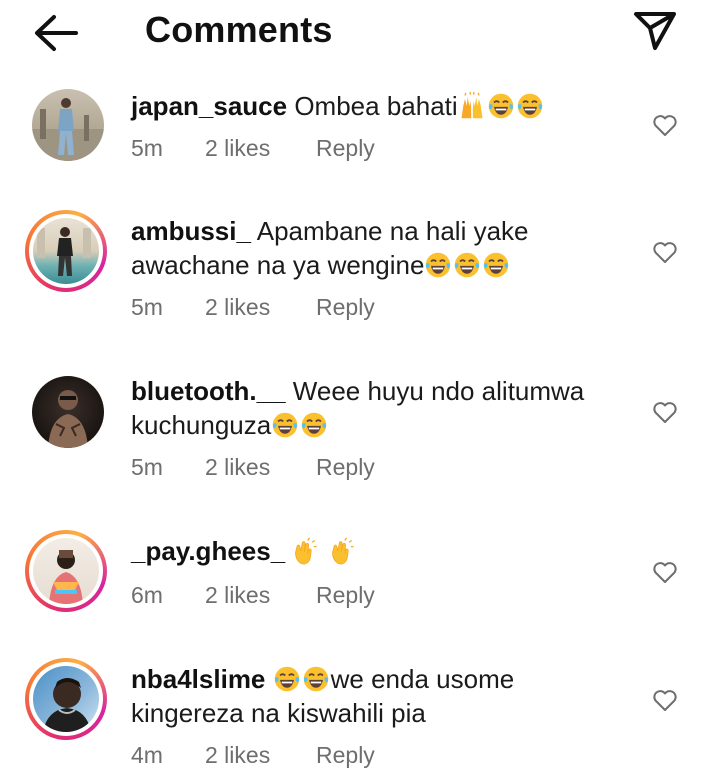 Image resolution: width=720 pixels, height=774 pixels. I want to click on comment-time: 6m, so click(147, 595).